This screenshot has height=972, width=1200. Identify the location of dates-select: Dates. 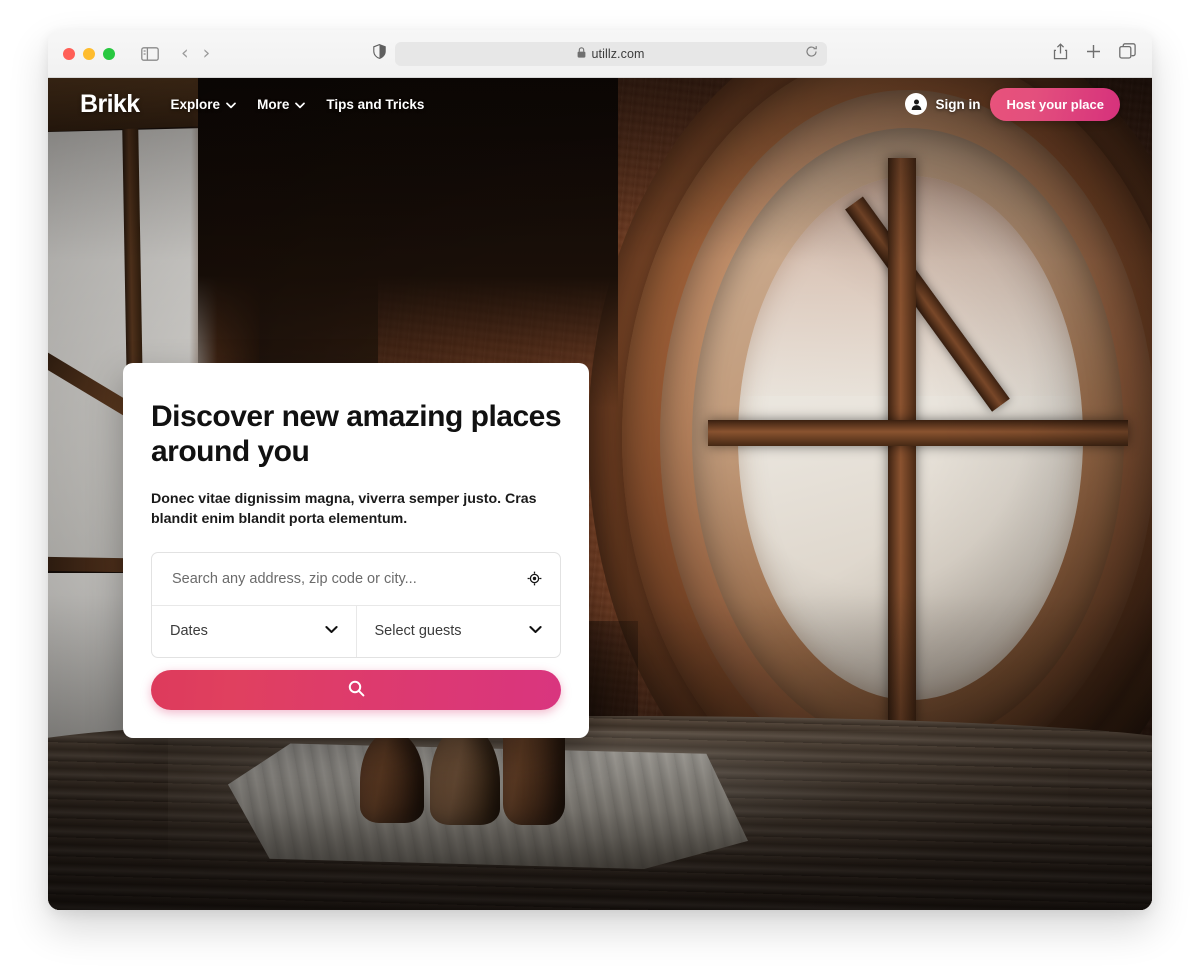
(254, 631).